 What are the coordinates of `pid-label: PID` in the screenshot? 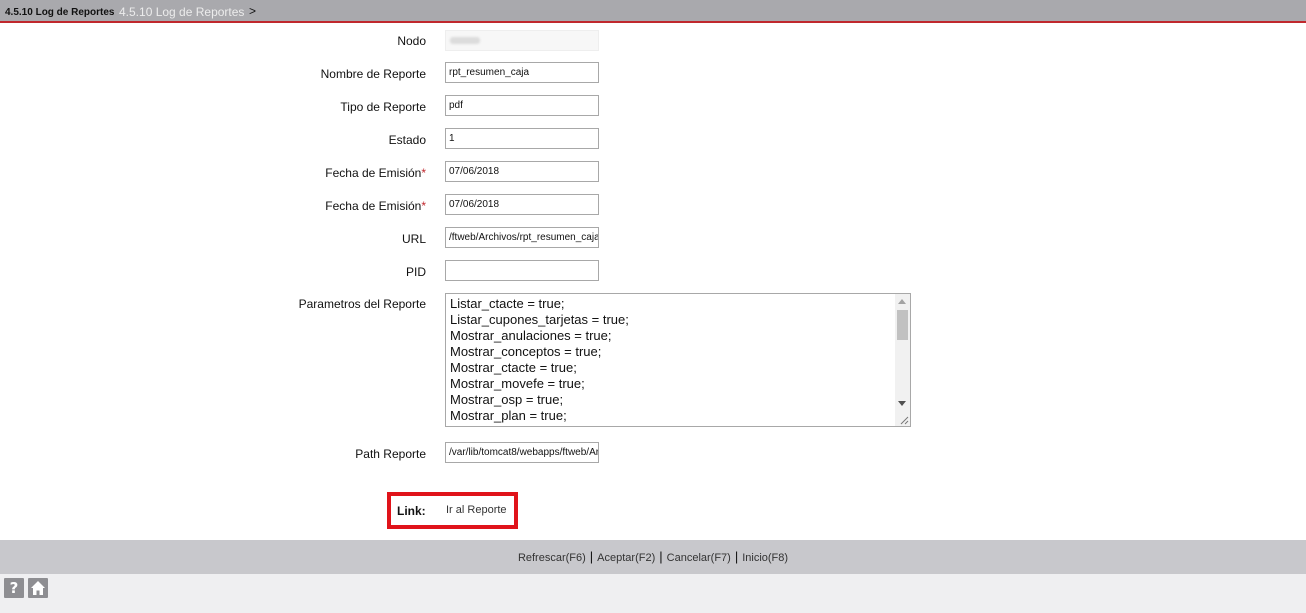 It's located at (415, 272).